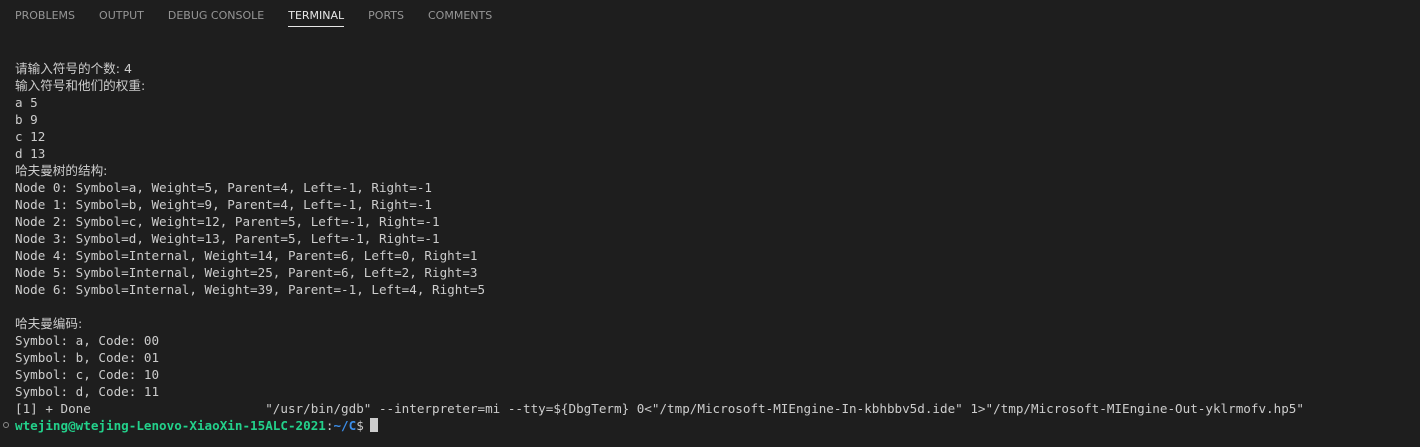 This screenshot has width=1420, height=447. I want to click on terminal-line: 请输入符号的个数: 4, so click(74, 68).